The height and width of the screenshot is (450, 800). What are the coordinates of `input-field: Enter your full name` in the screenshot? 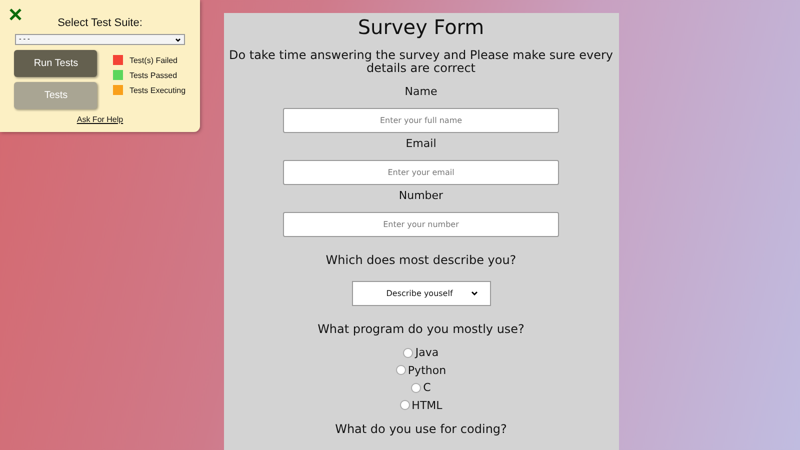 It's located at (421, 121).